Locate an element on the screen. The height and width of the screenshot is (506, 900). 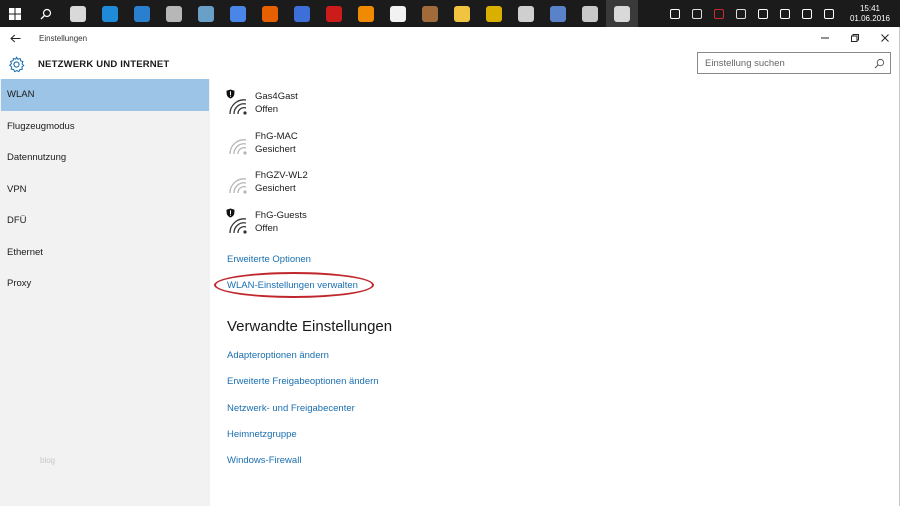
sidebar-item-ethernet: Ethernet is located at coordinates (105, 253).